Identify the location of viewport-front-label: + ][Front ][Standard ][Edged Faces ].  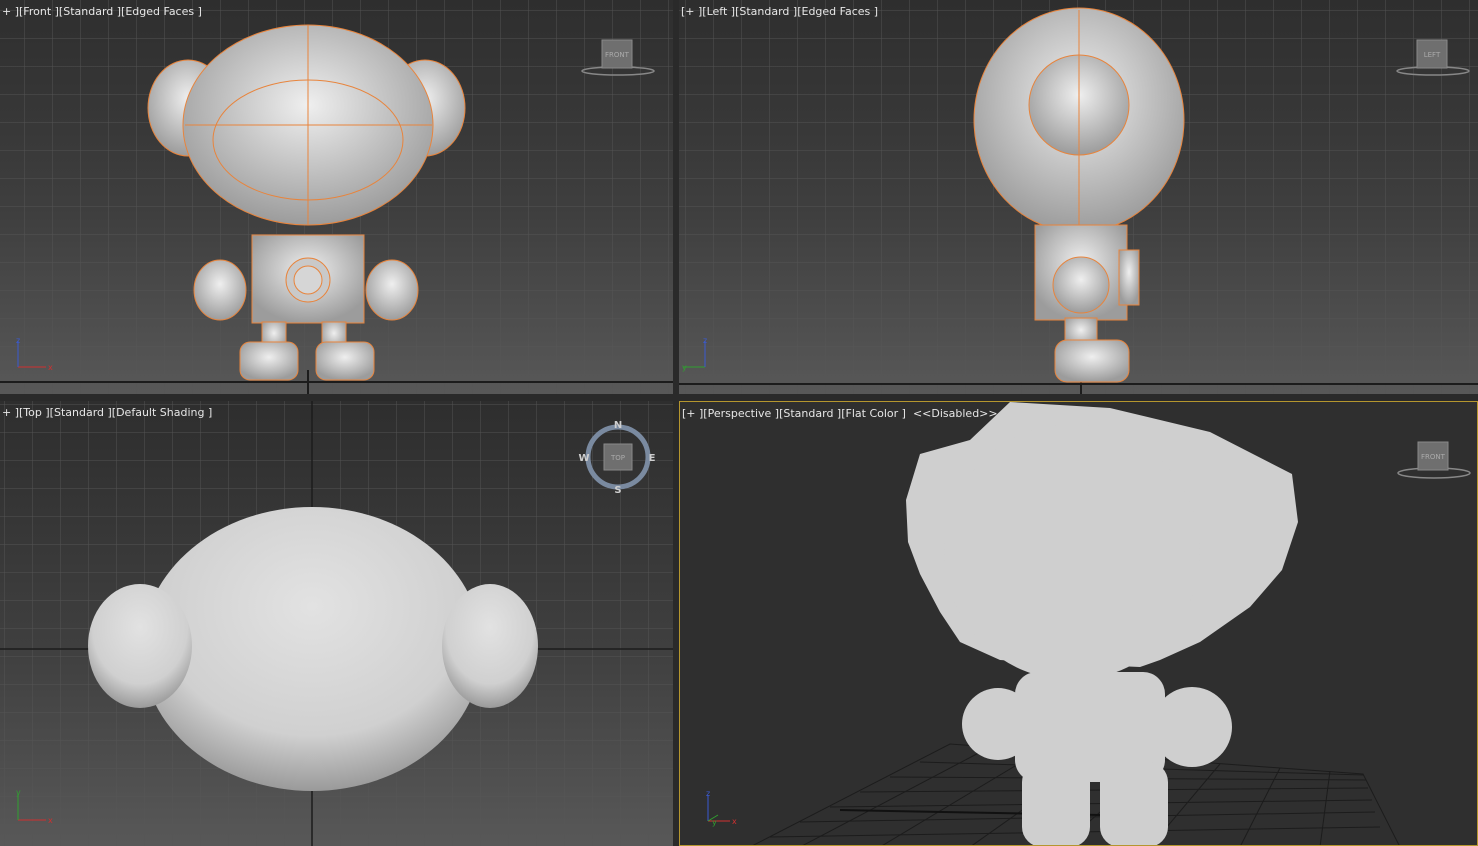
(102, 11).